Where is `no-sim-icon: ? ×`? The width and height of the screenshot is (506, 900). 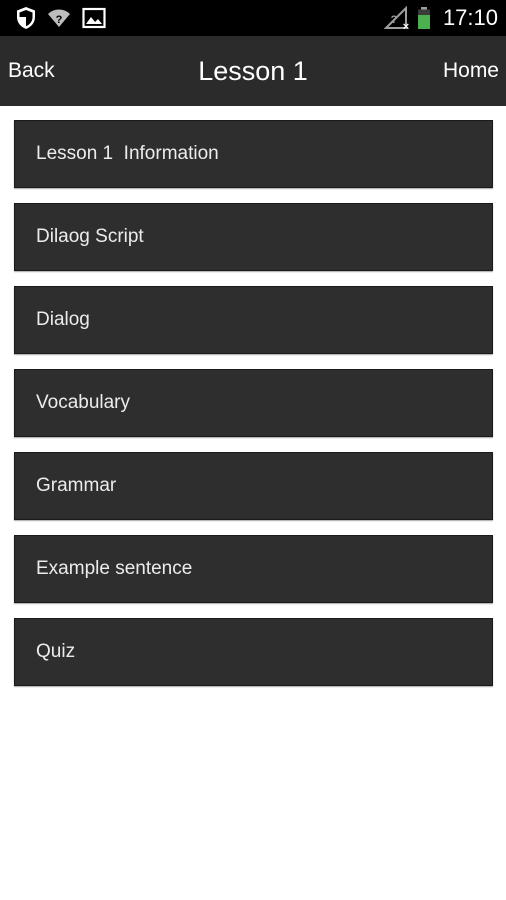 no-sim-icon: ? × is located at coordinates (398, 18).